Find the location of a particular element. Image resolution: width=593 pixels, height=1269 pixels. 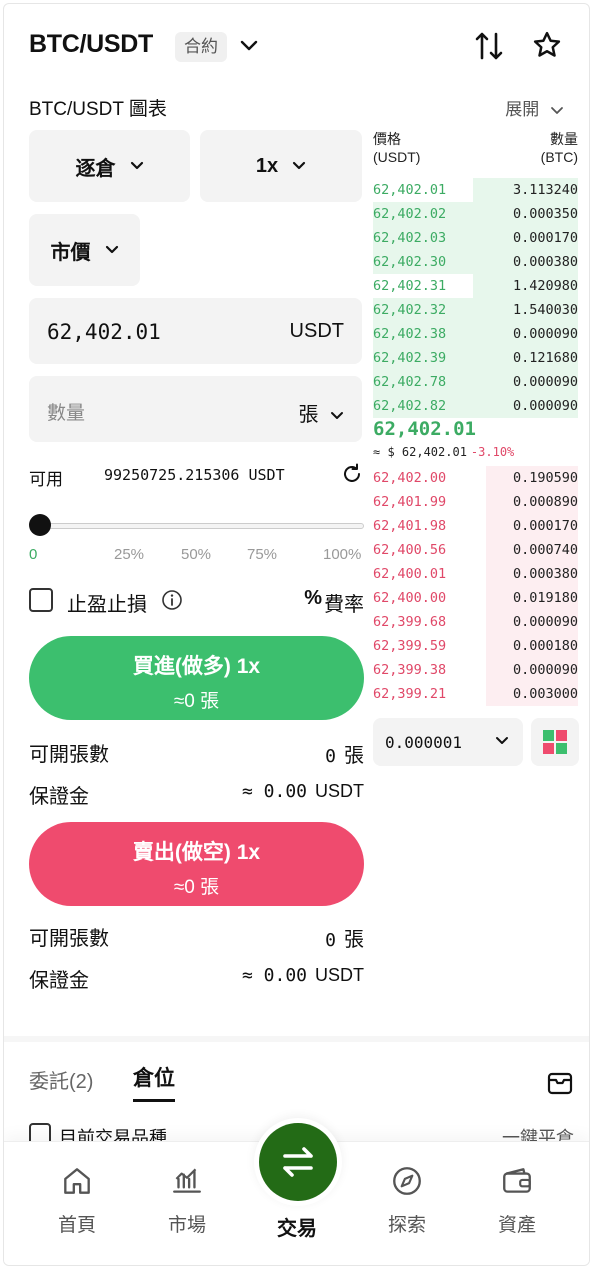

expand-chart-button: 展開 is located at coordinates (534, 107).